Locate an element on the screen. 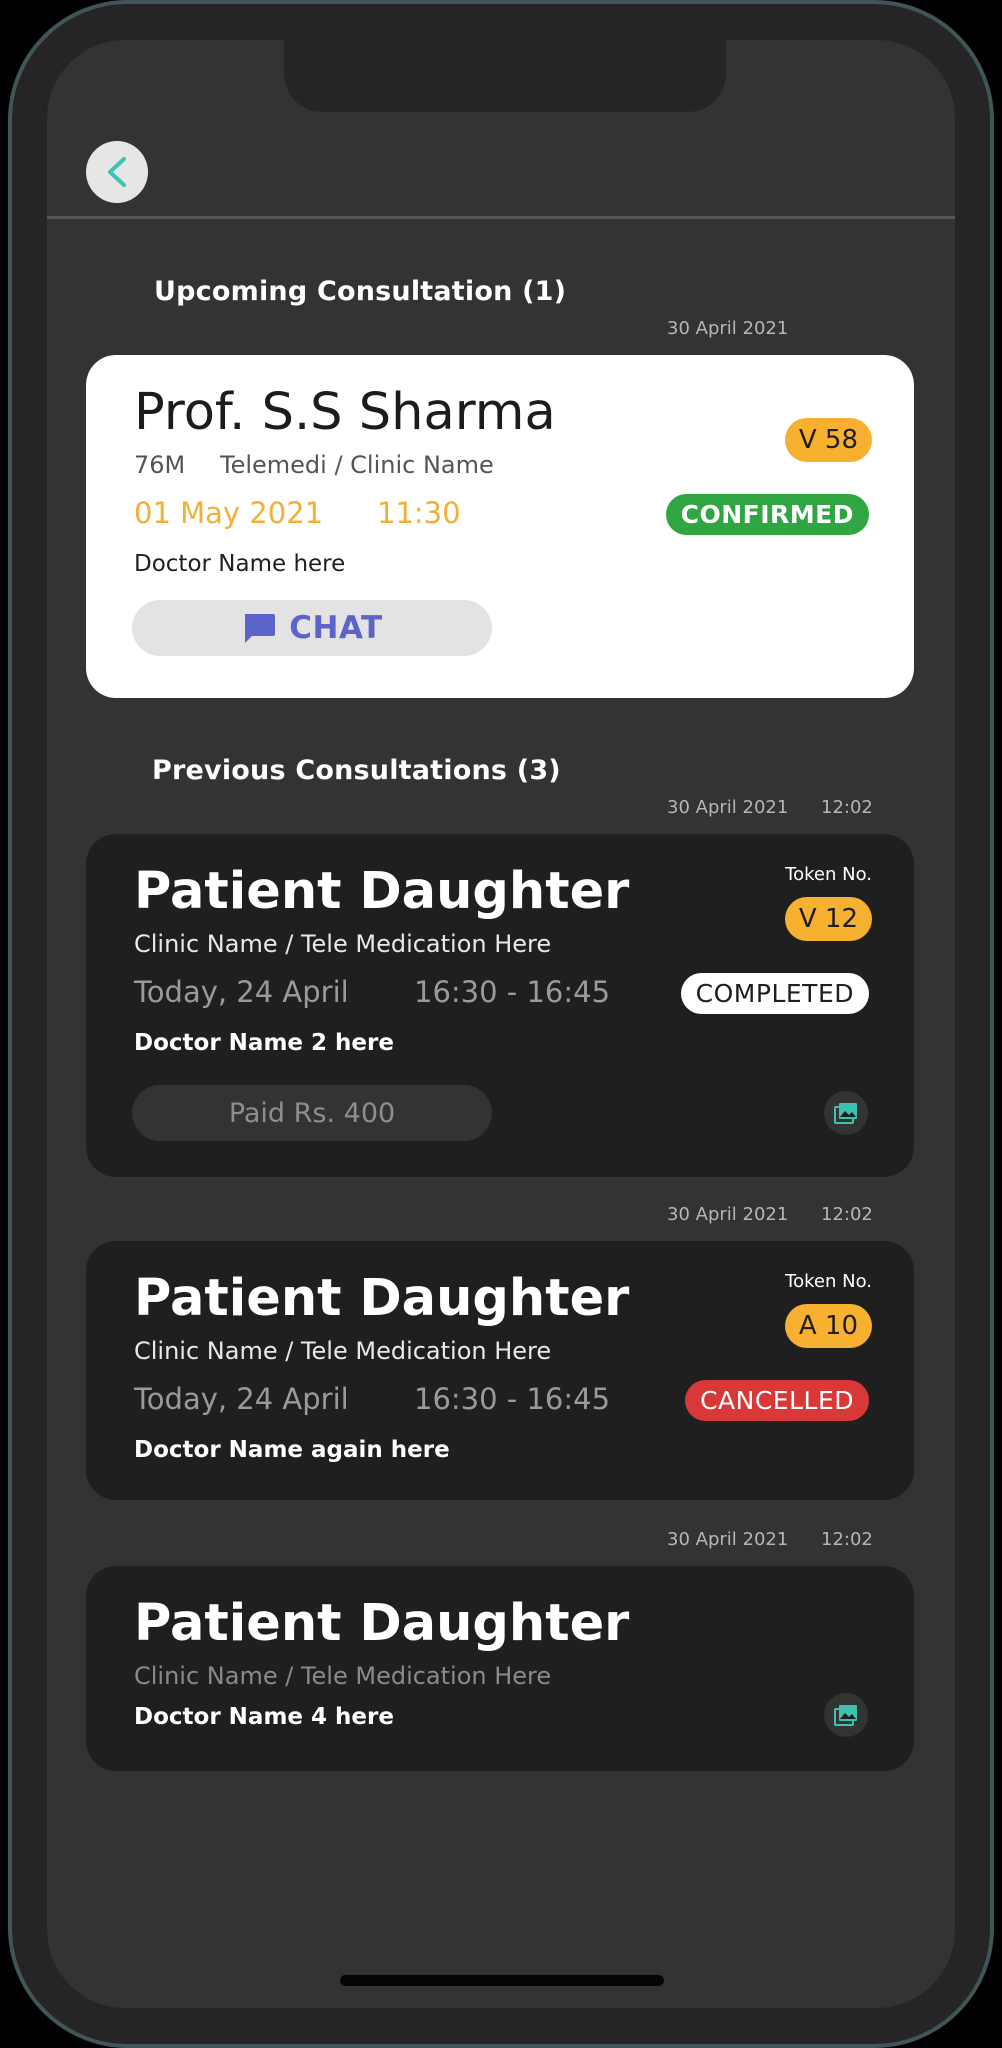  token-badge: V 58 is located at coordinates (828, 440).